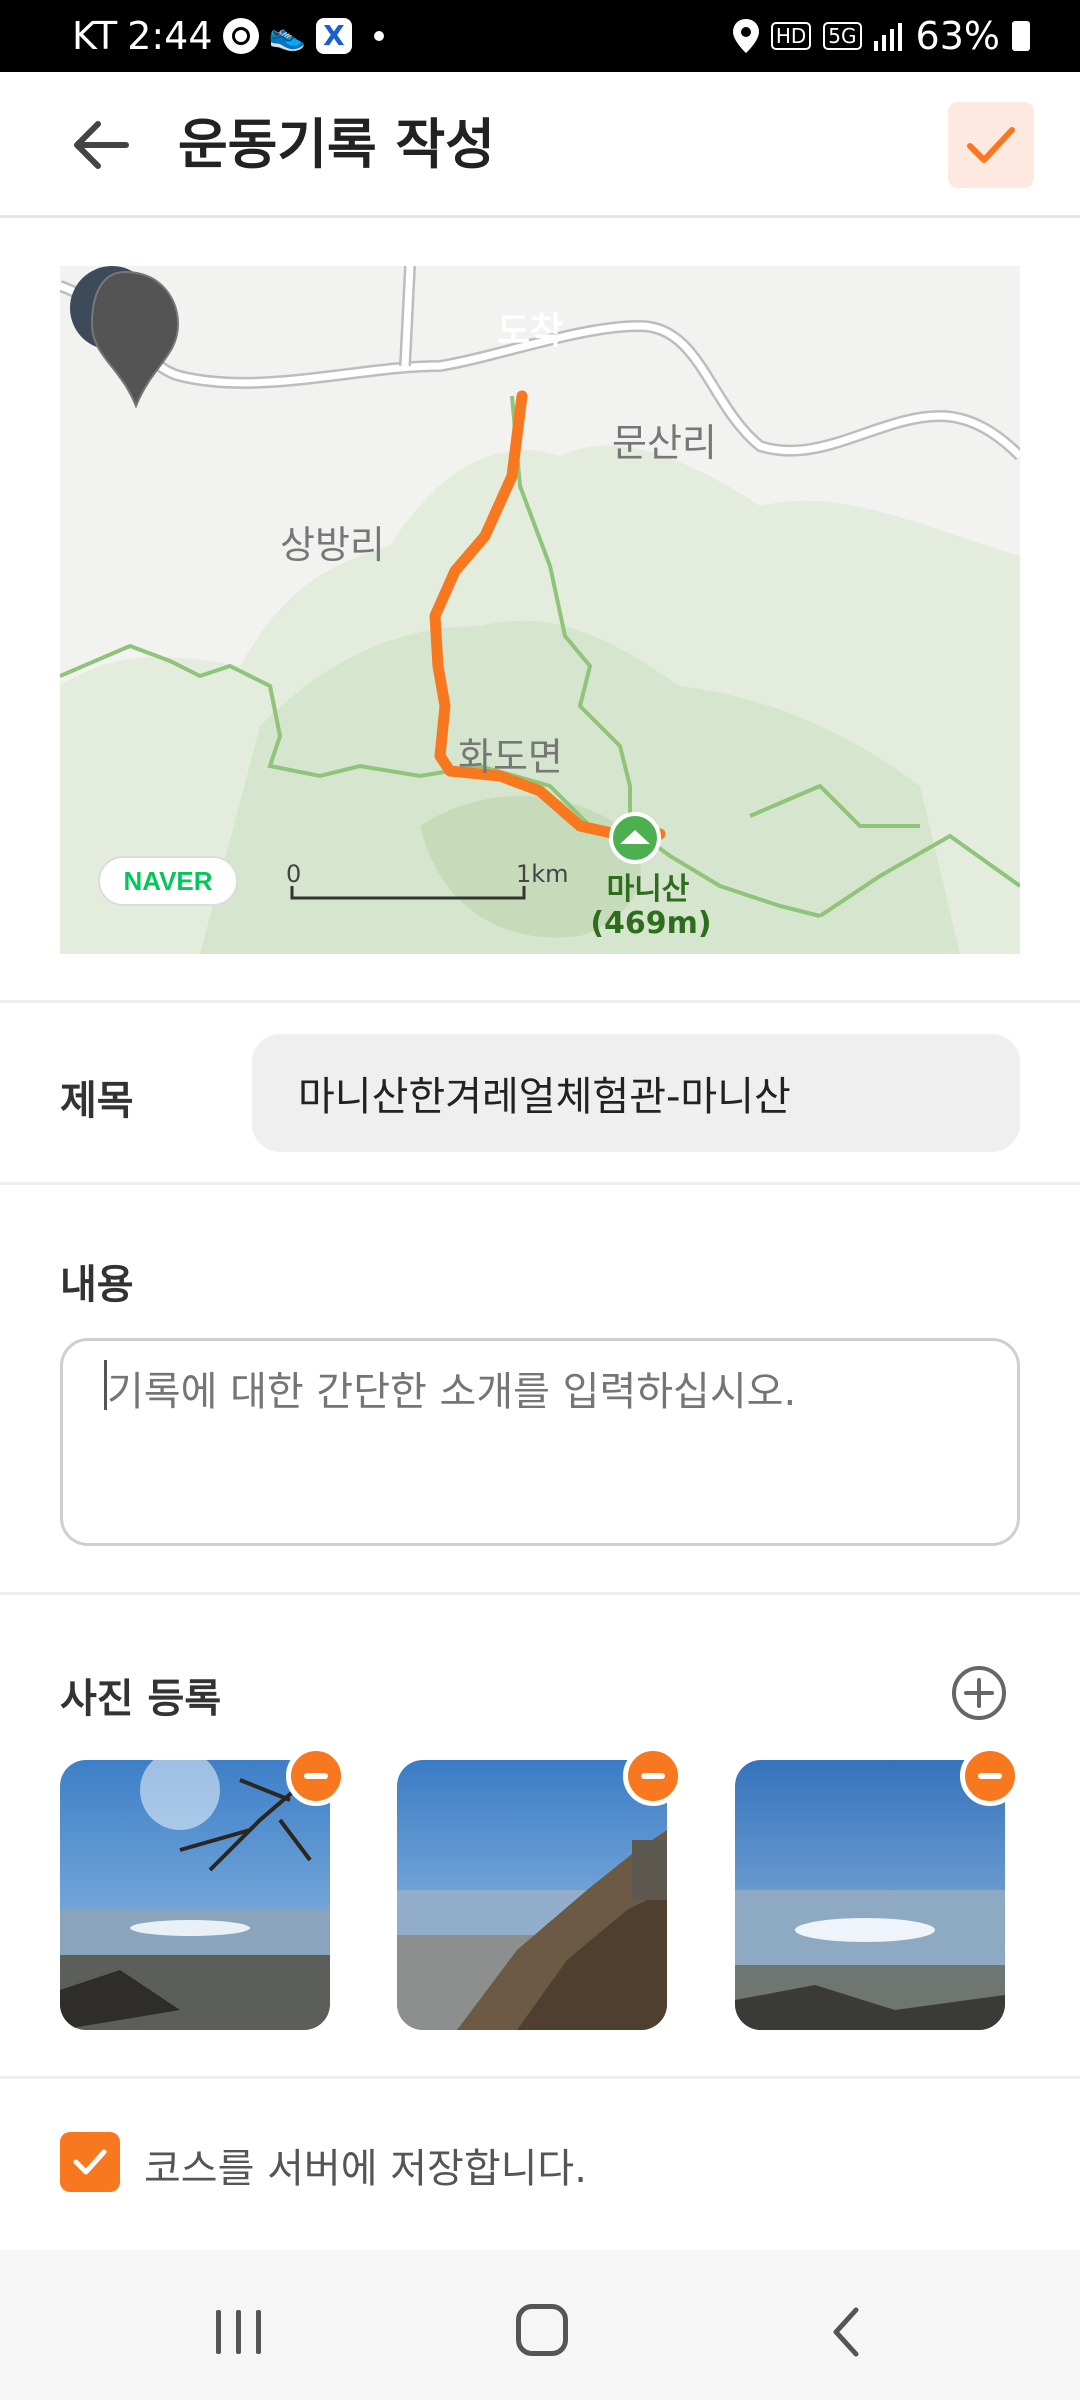  Describe the element at coordinates (240, 36) in the screenshot. I see `compass-app-icon` at that location.